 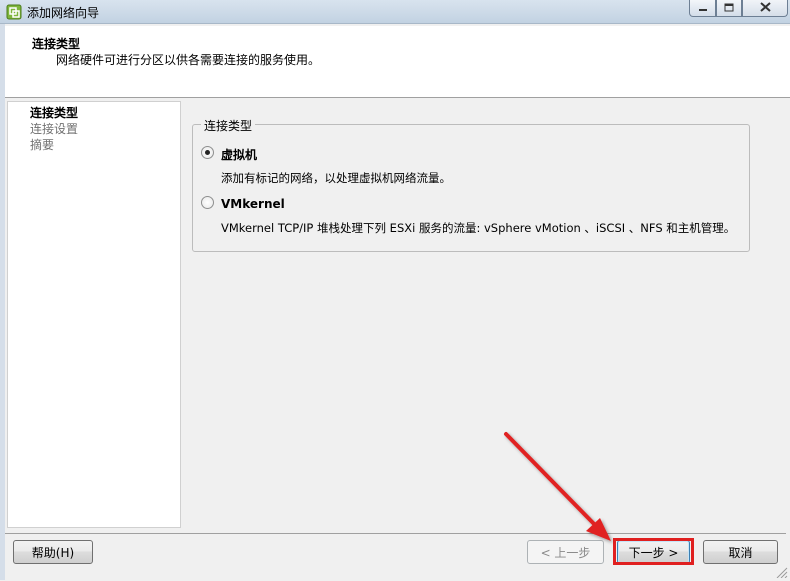 What do you see at coordinates (56, 44) in the screenshot?
I see `page-title: 连接类型` at bounding box center [56, 44].